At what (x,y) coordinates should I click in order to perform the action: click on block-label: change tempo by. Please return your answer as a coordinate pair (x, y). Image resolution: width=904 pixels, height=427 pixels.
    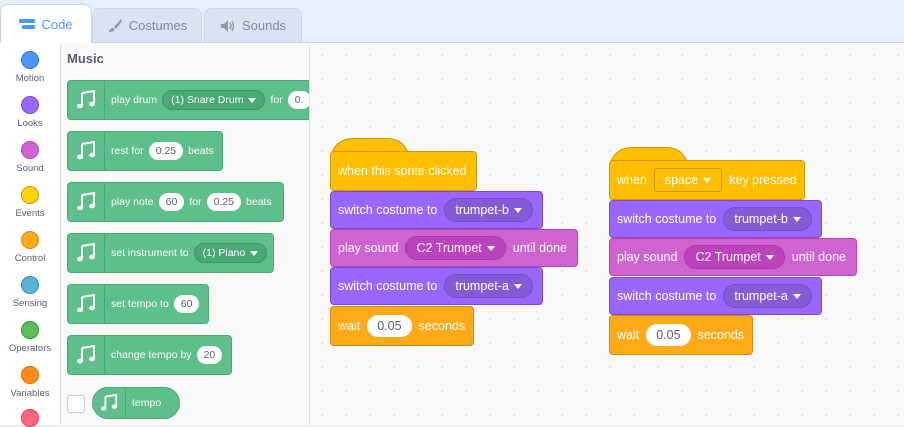
    Looking at the image, I should click on (151, 355).